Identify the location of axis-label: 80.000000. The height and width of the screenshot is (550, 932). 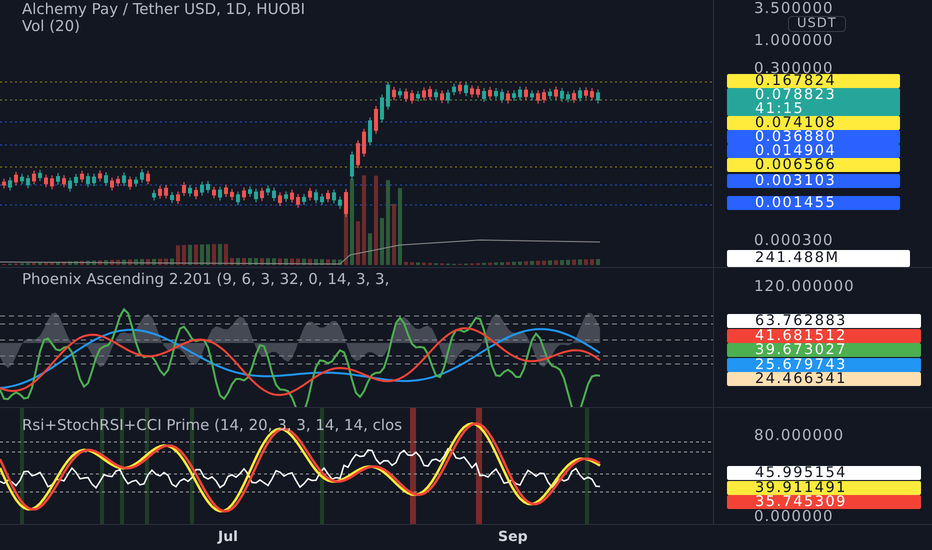
(799, 435).